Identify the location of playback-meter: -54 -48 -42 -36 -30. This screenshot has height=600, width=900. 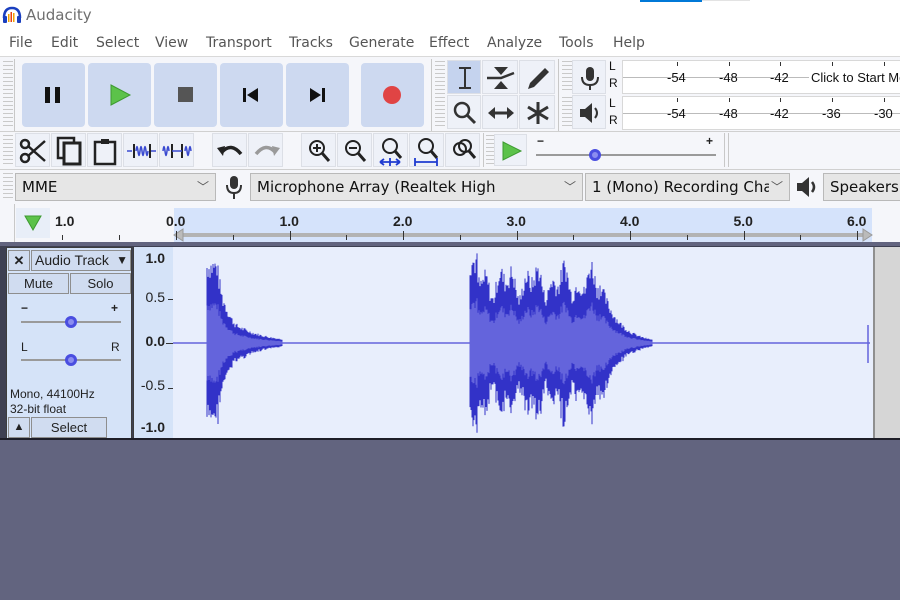
(761, 113).